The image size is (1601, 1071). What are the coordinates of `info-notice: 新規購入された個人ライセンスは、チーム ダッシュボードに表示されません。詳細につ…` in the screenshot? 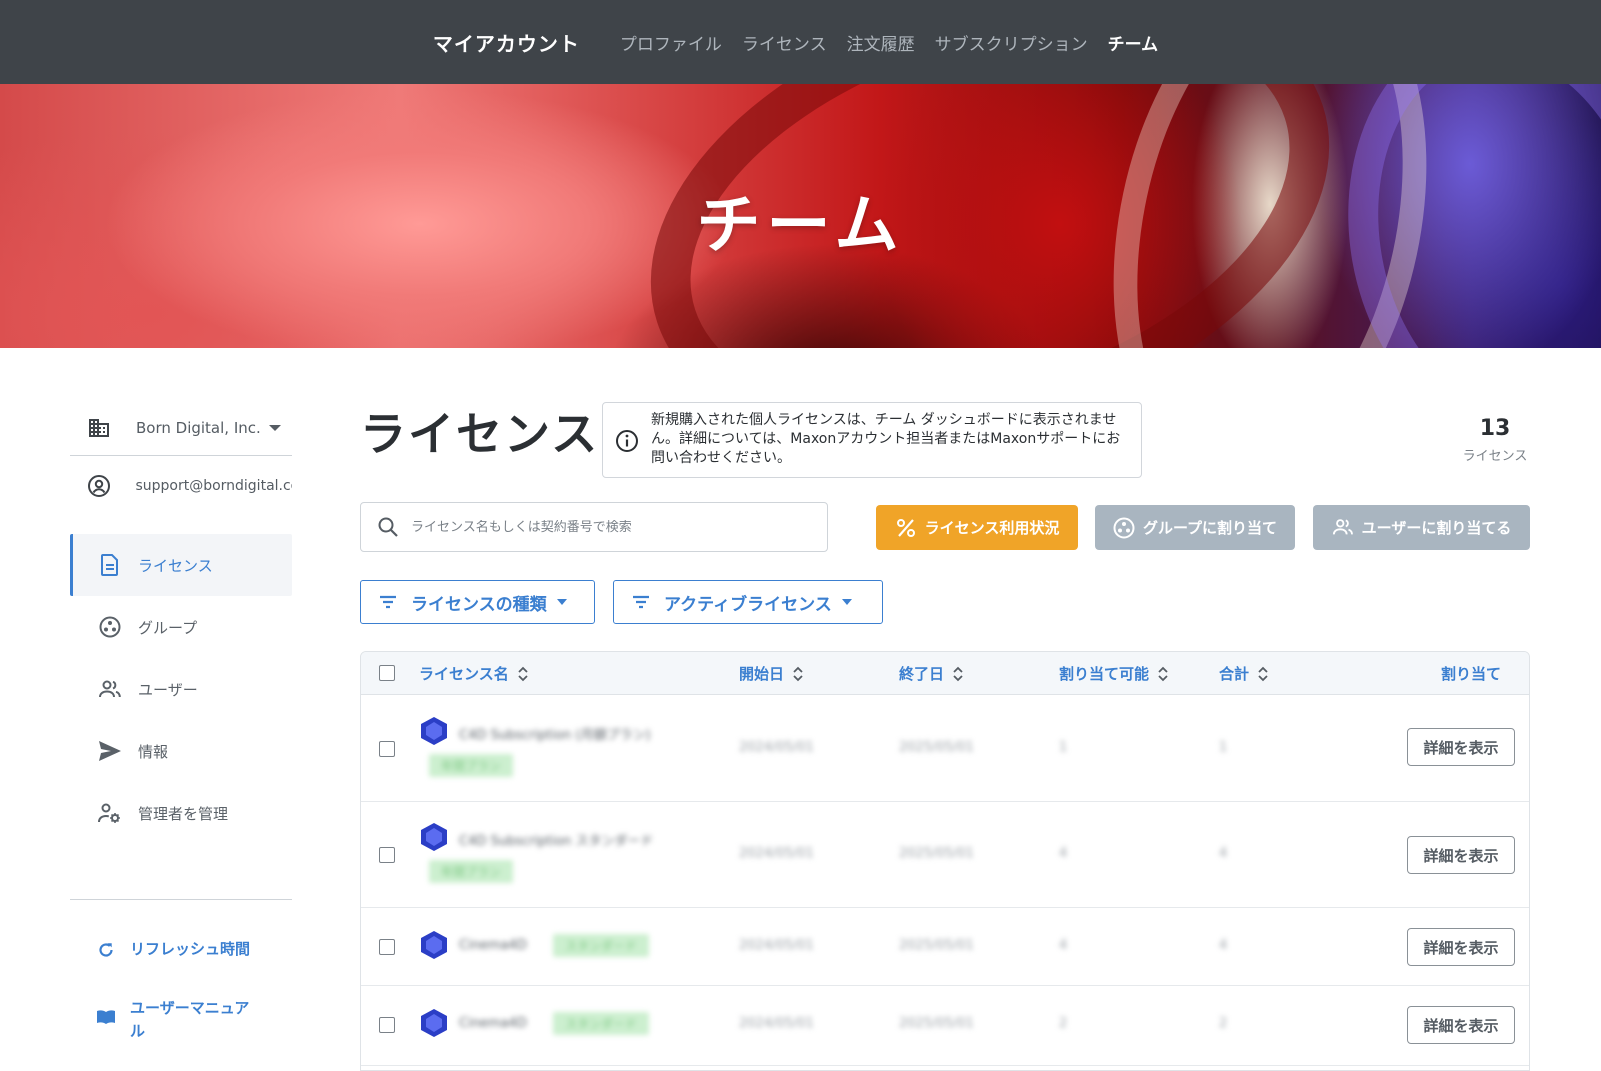 It's located at (872, 440).